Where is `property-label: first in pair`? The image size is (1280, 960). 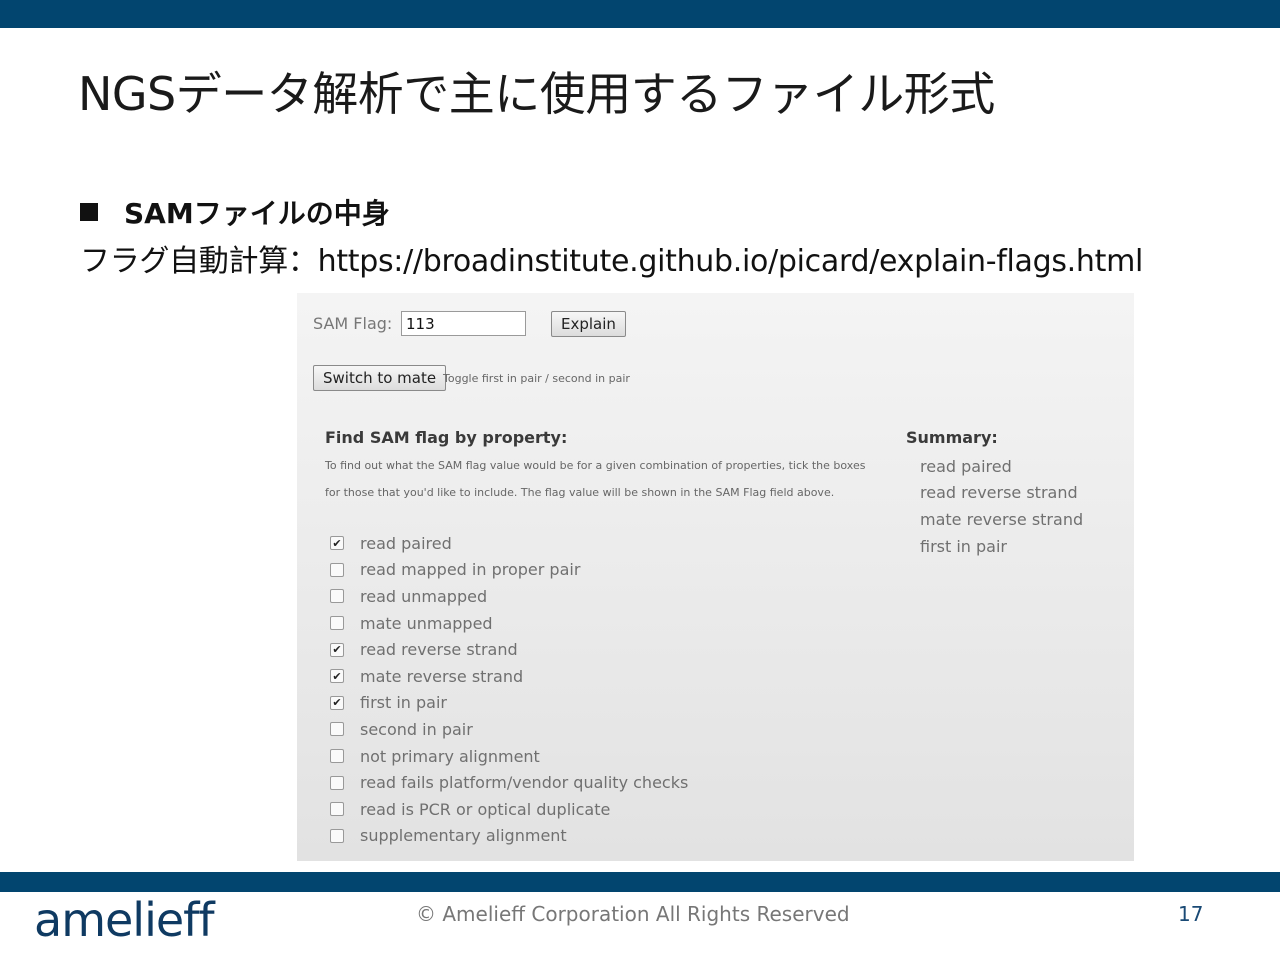 property-label: first in pair is located at coordinates (404, 703).